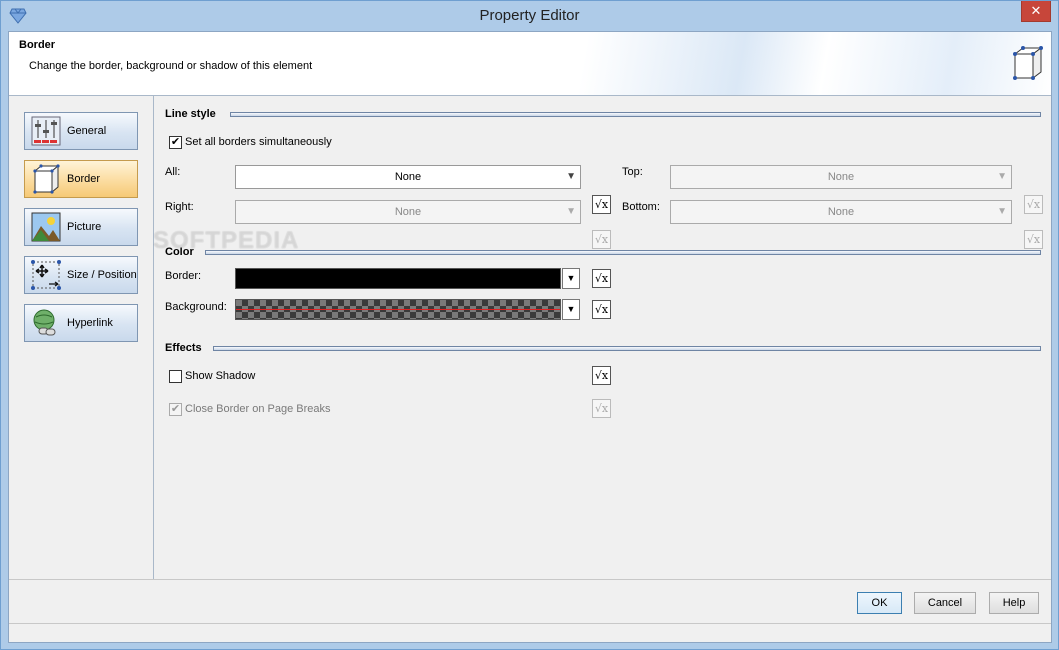  Describe the element at coordinates (175, 376) in the screenshot. I see `show-shadow-checkbox` at that location.